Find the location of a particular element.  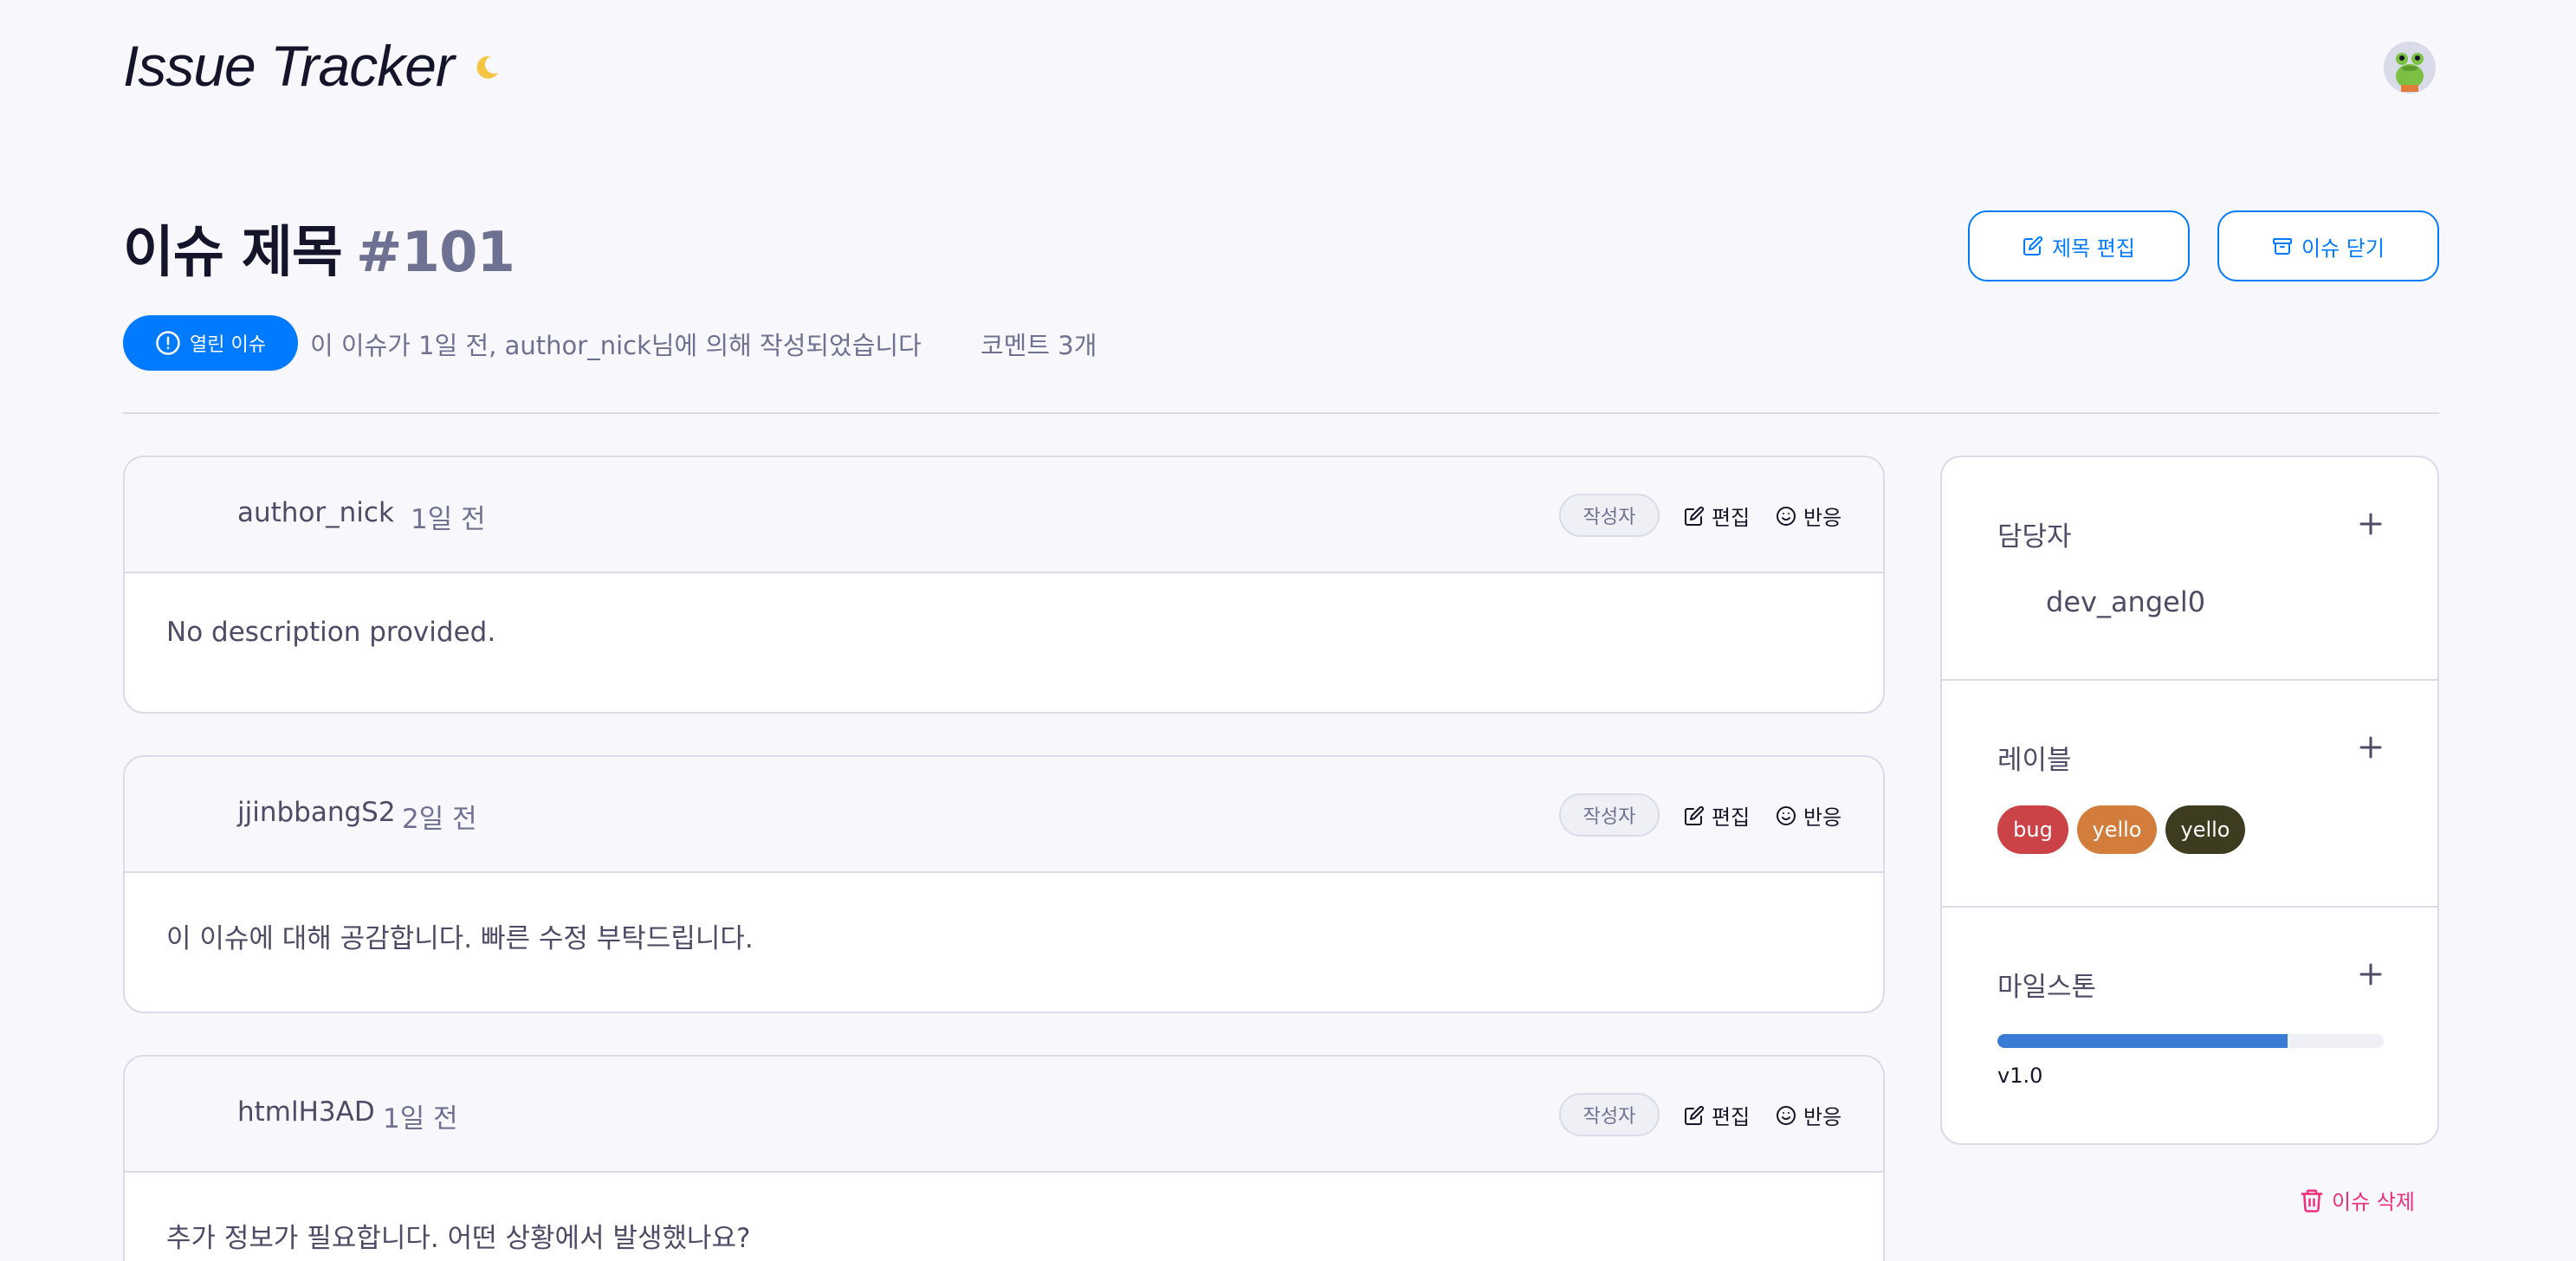

logo-text: Issue Tracker is located at coordinates (289, 66).